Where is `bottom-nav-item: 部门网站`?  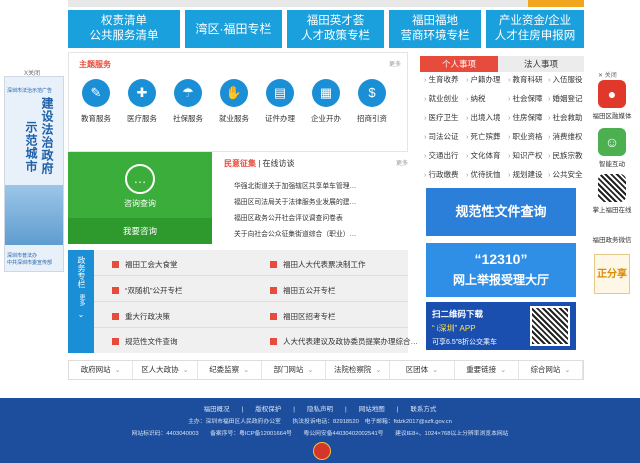 bottom-nav-item: 部门网站 is located at coordinates (294, 370).